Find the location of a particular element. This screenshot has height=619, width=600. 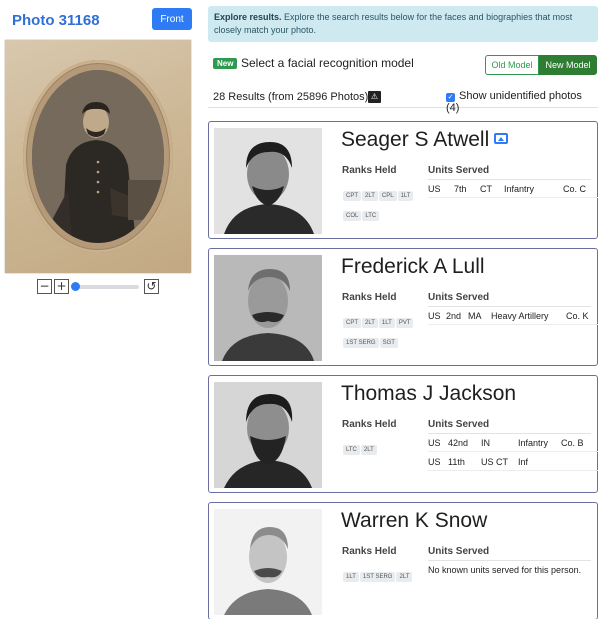

zoom-in-button: + is located at coordinates (61, 286).